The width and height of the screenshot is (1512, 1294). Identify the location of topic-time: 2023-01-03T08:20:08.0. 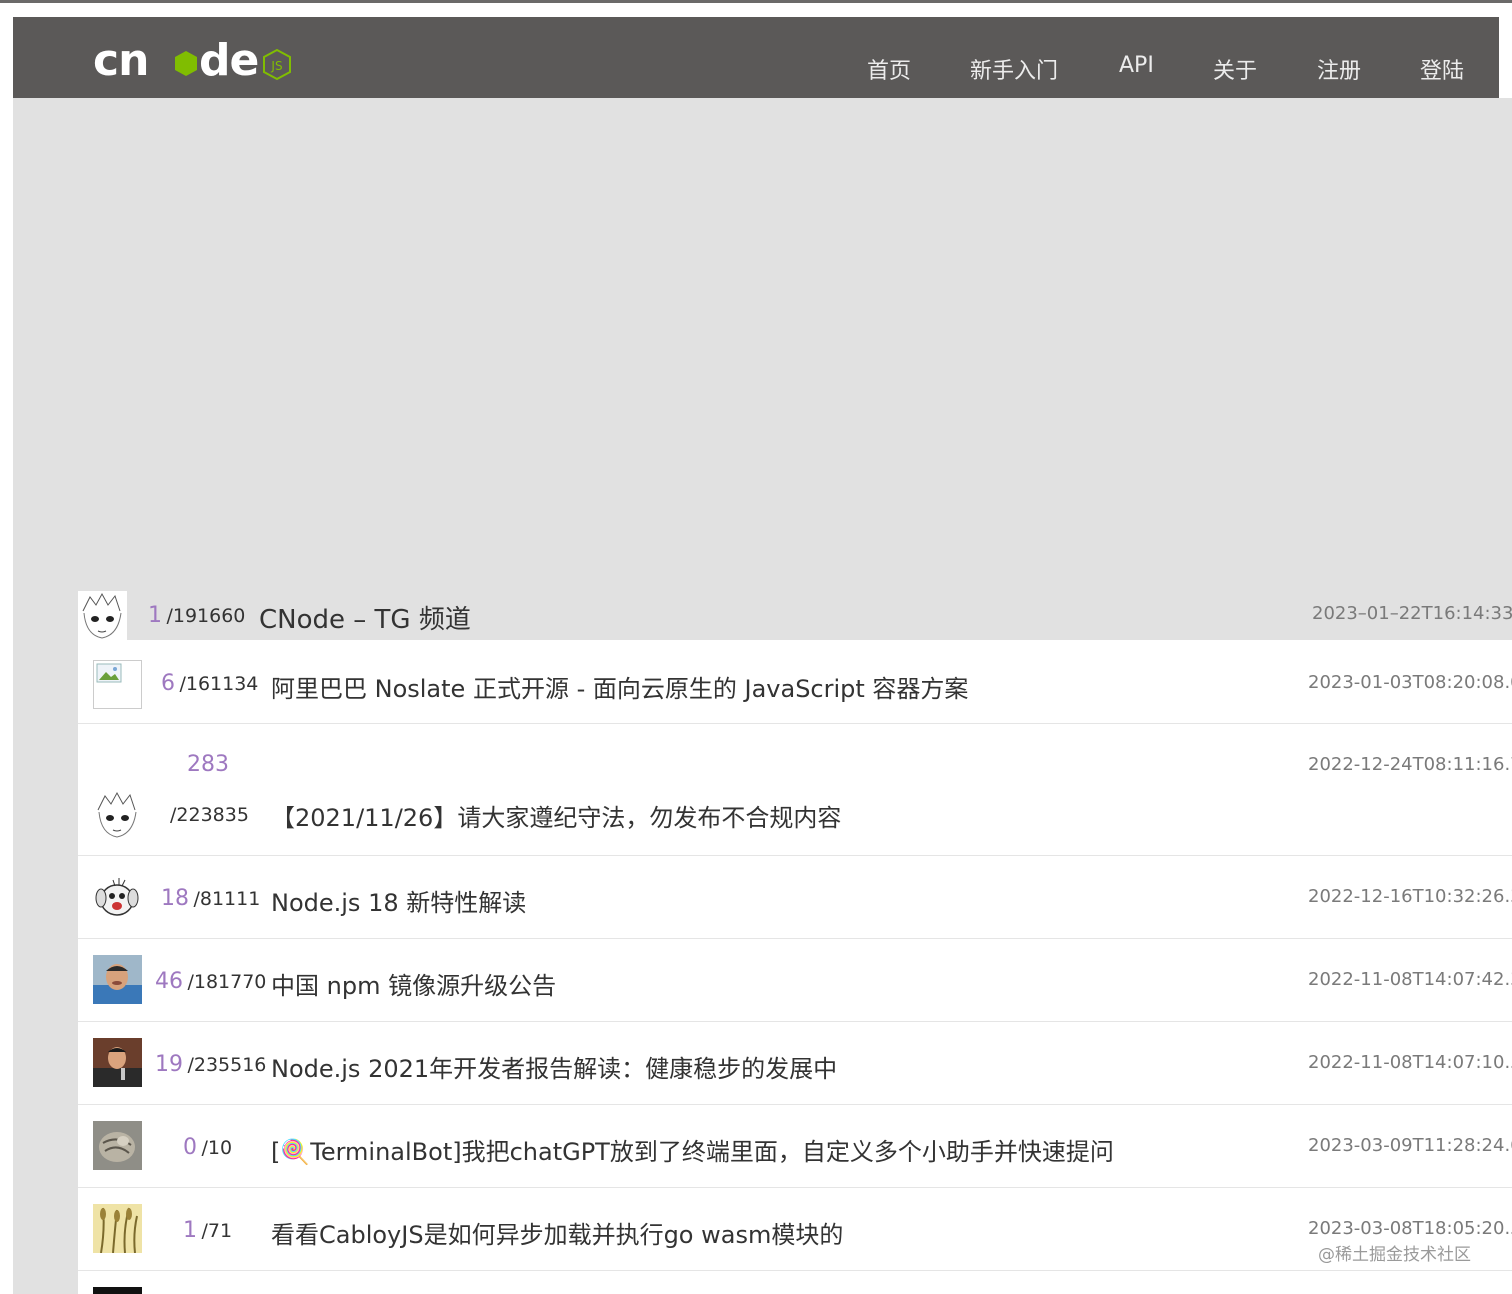
(1410, 682).